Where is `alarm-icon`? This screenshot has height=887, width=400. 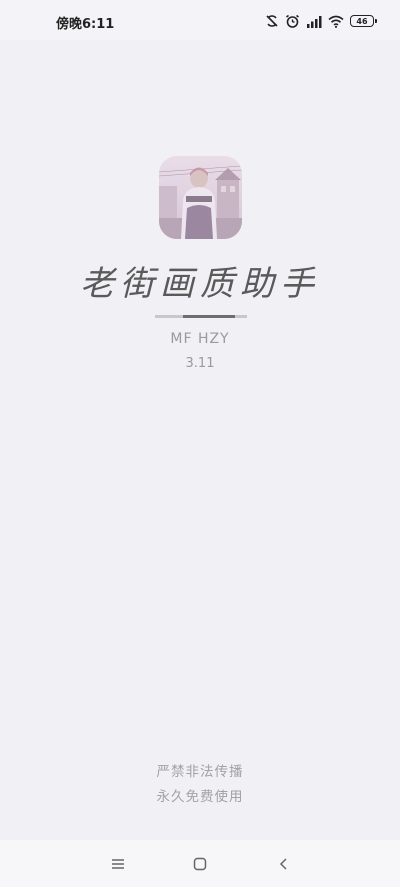 alarm-icon is located at coordinates (292, 21).